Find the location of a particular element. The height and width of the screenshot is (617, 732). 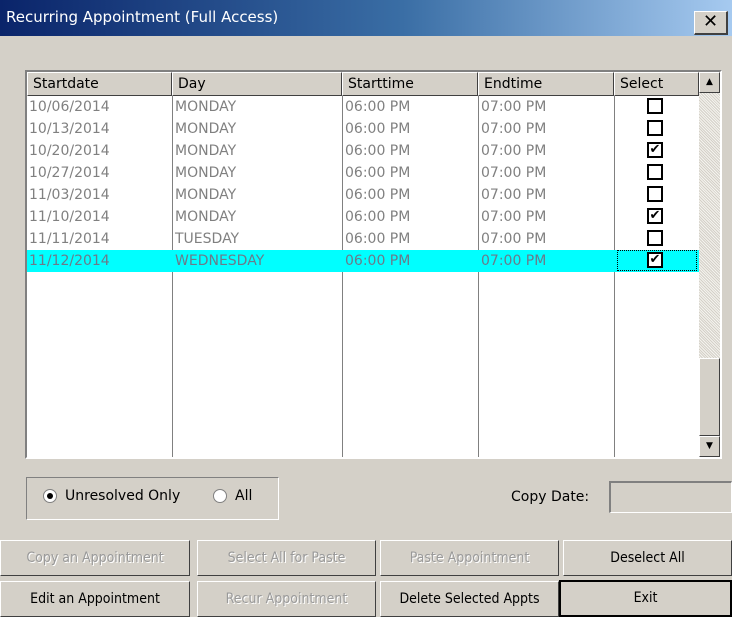

cell-day: WEDNESDAY is located at coordinates (220, 261).